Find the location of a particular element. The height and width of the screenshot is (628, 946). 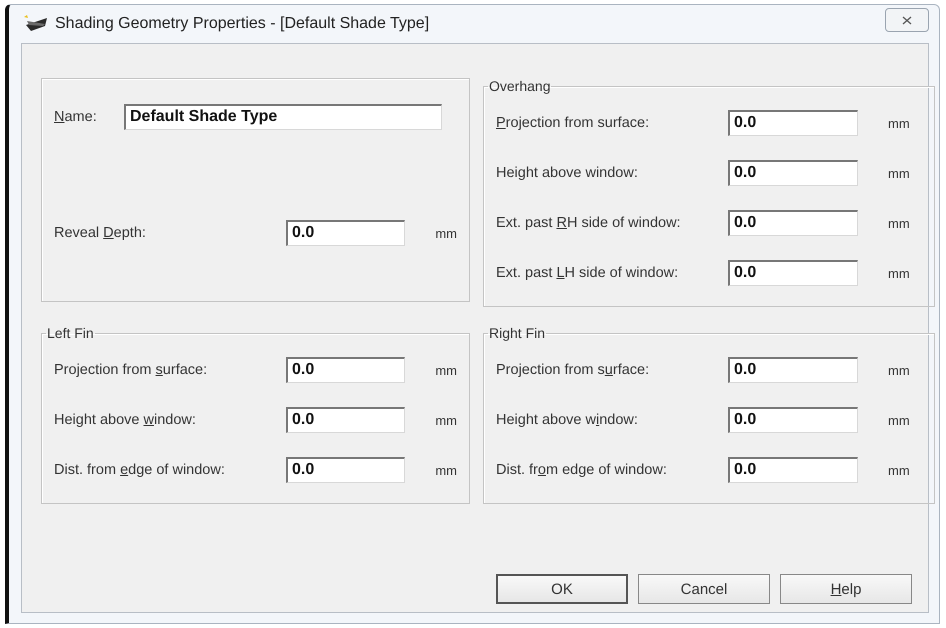

field-label: Ext. past RH side of window: is located at coordinates (589, 223).